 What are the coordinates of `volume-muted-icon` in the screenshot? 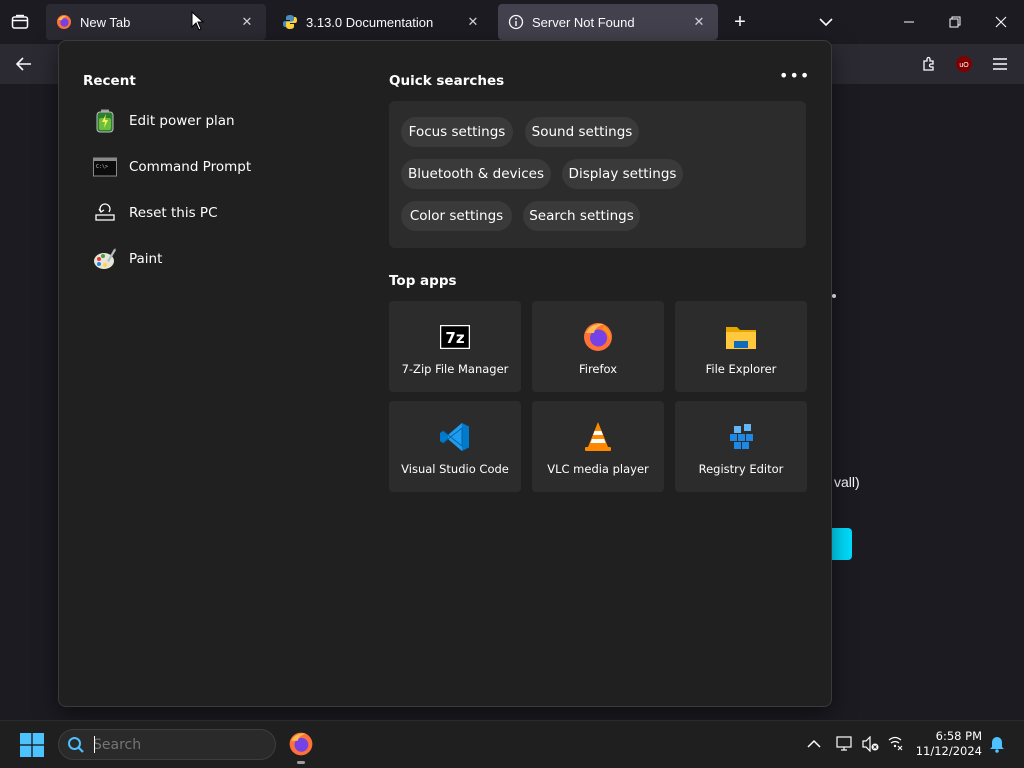 It's located at (871, 744).